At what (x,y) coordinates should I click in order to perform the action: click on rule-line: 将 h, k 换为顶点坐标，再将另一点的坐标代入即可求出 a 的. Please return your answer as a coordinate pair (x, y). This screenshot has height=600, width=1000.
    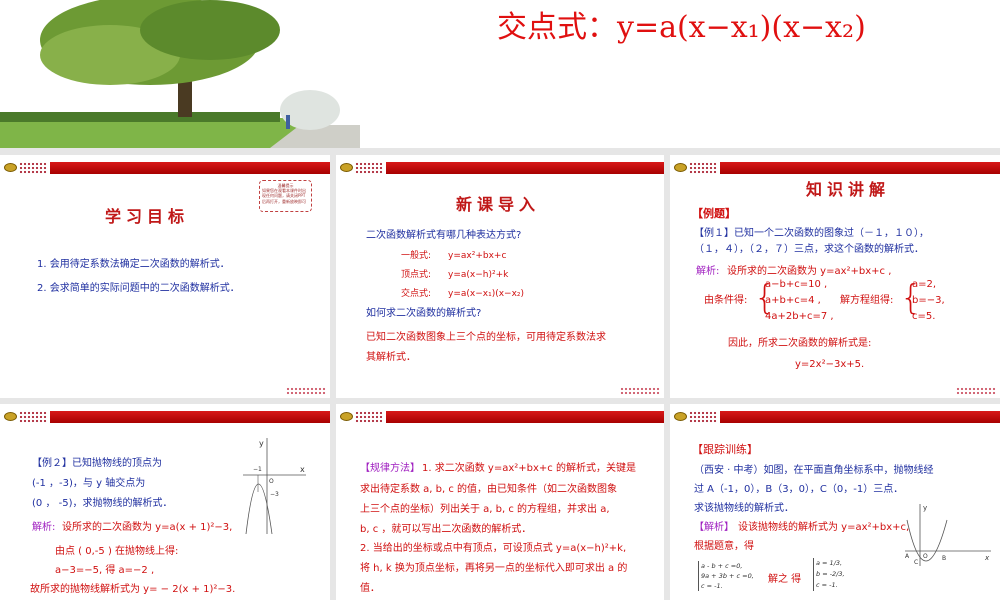
    Looking at the image, I should click on (494, 568).